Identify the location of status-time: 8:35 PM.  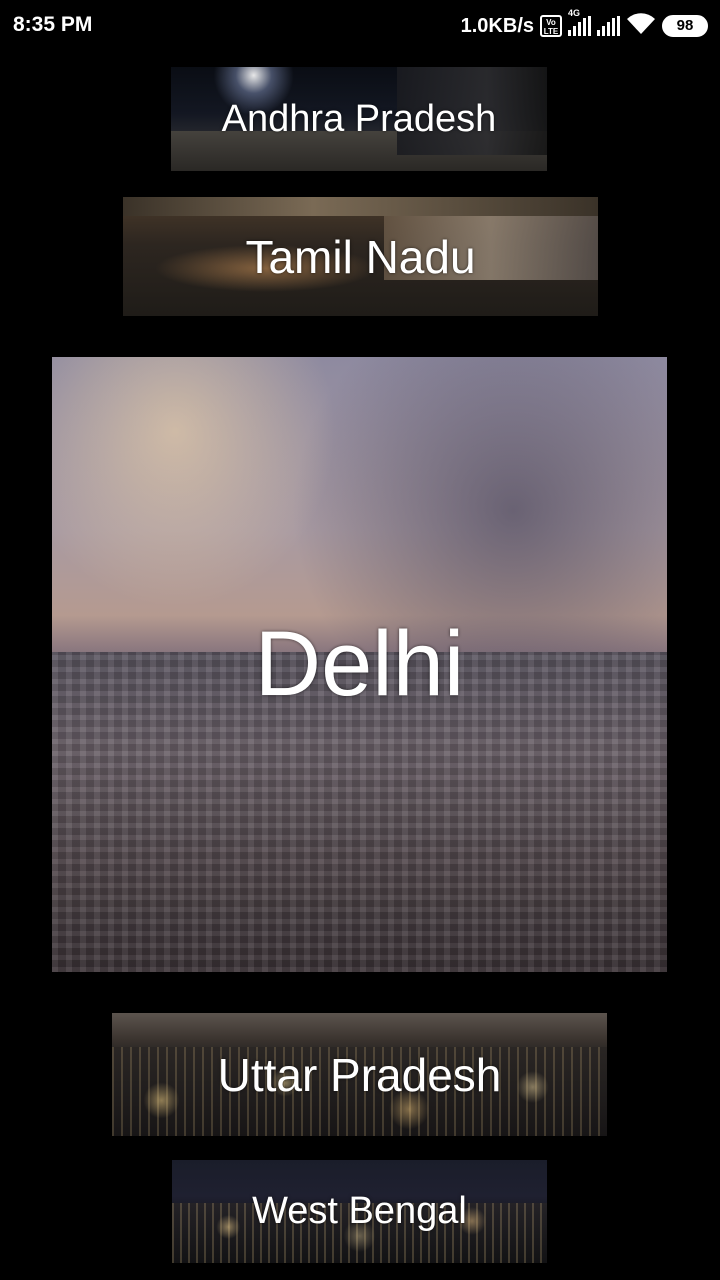
(53, 24).